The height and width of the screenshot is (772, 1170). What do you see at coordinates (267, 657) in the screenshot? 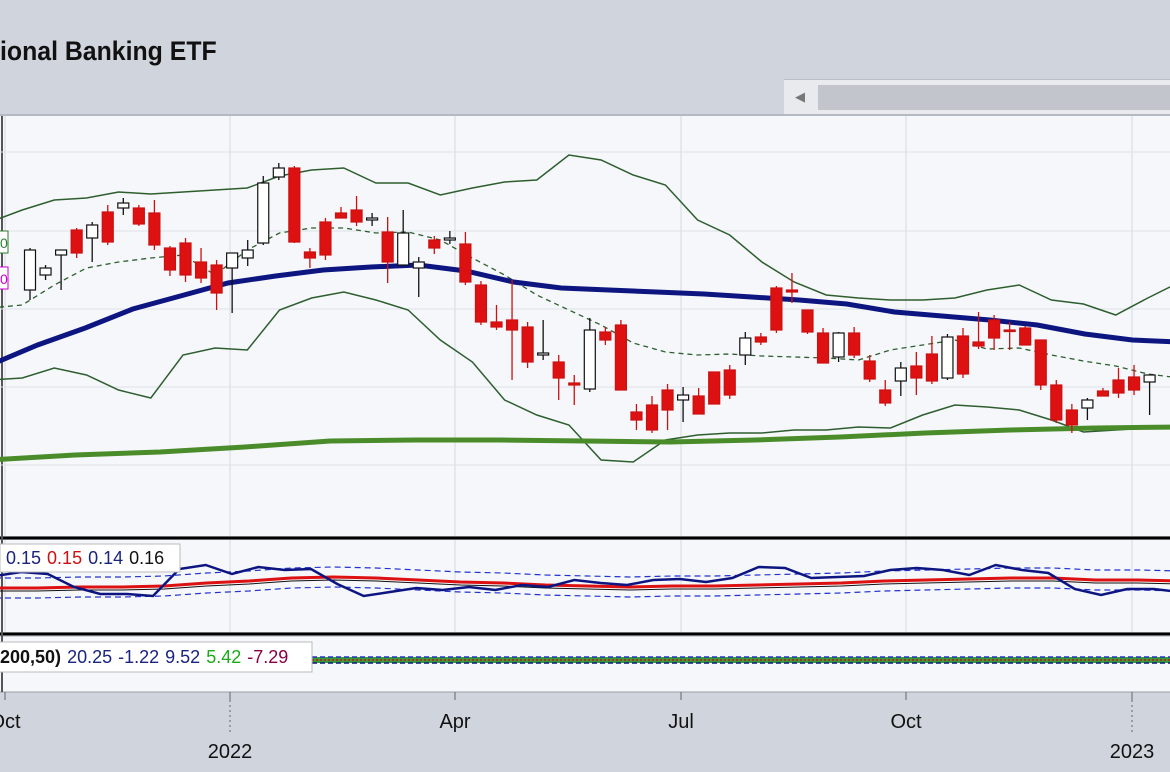
I see `oscillator-legend-value-4: -7.29` at bounding box center [267, 657].